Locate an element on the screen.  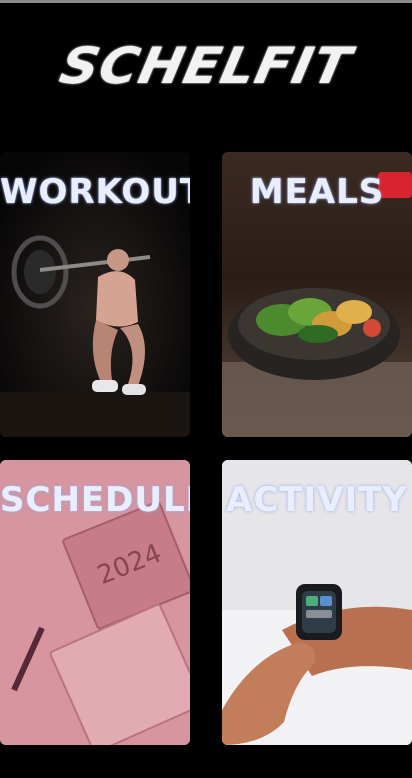
app-logo: SCHELFIT is located at coordinates (206, 66).